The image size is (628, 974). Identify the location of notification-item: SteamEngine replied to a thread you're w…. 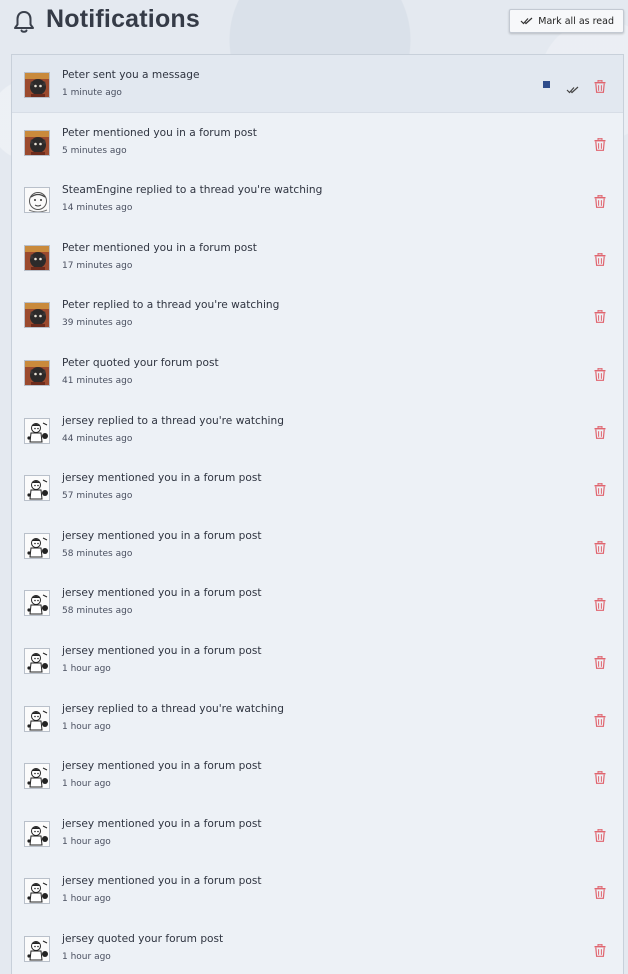
(317, 199).